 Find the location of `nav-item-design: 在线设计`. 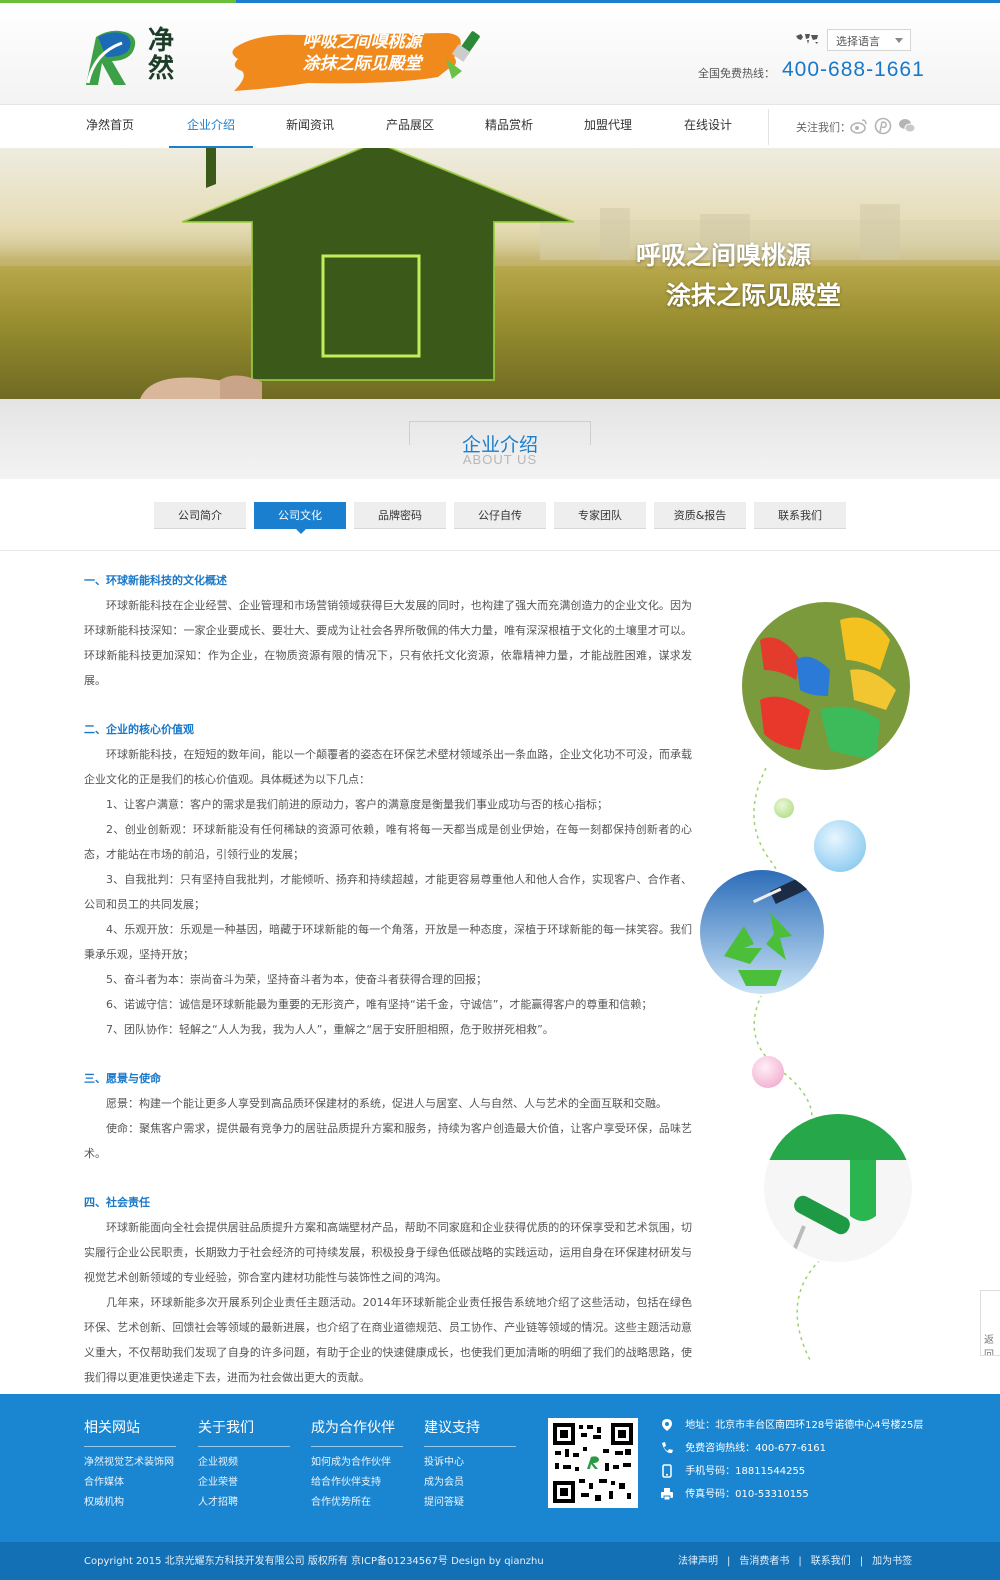

nav-item-design: 在线设计 is located at coordinates (708, 127).